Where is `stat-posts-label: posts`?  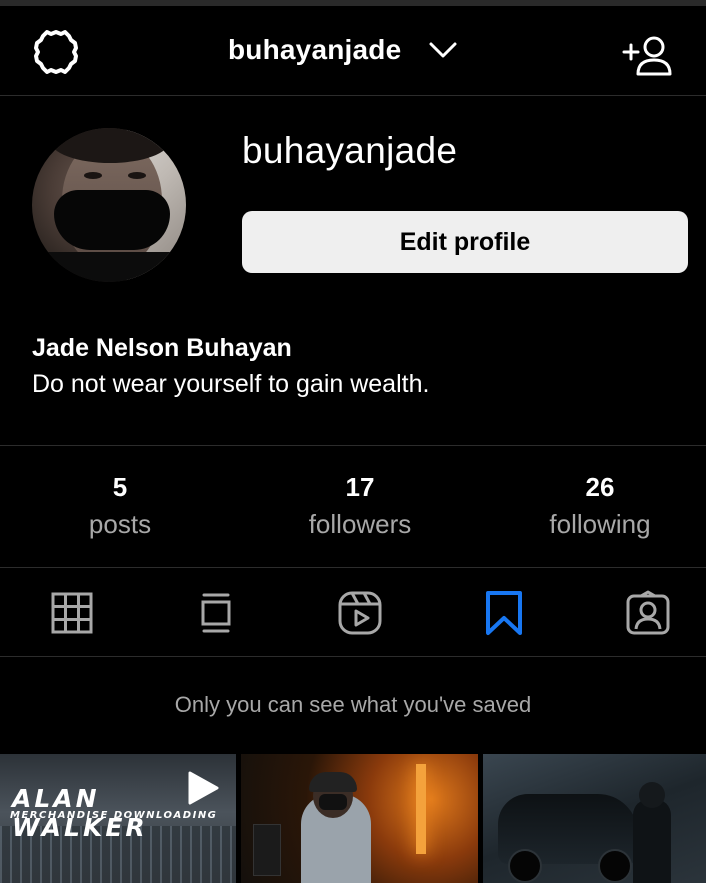
stat-posts-label: posts is located at coordinates (120, 524).